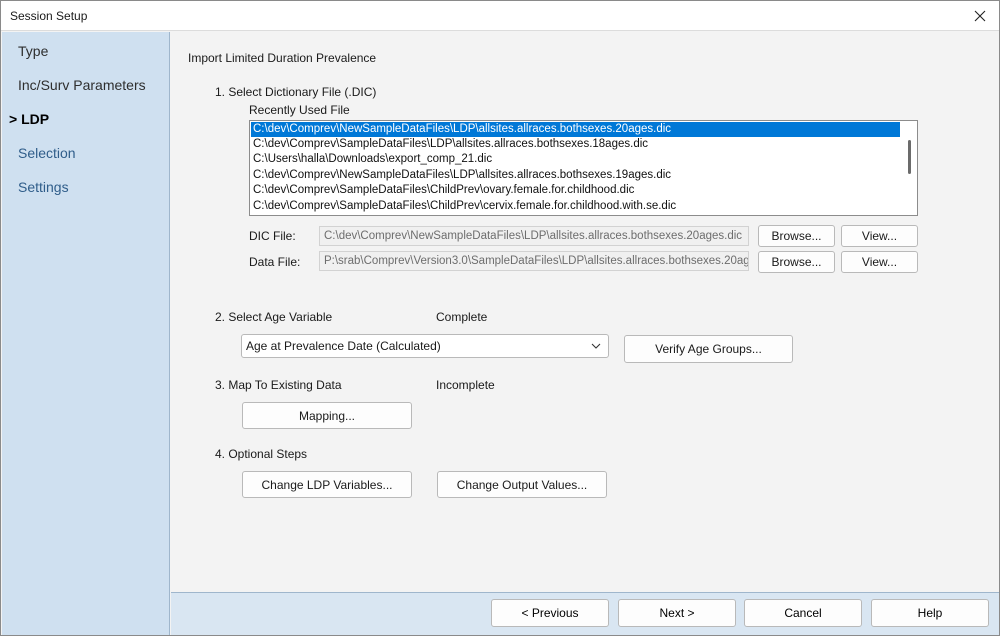 The image size is (1000, 636). Describe the element at coordinates (930, 613) in the screenshot. I see `help-button: Help` at that location.